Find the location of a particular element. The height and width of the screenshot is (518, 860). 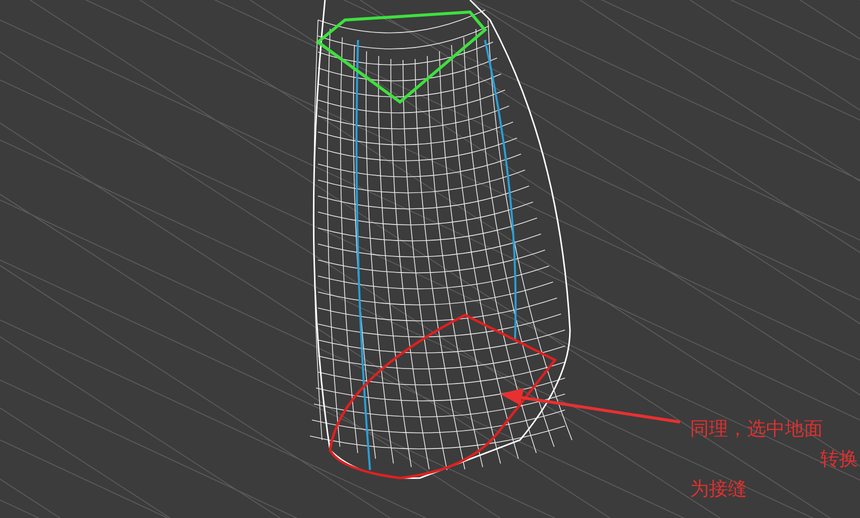

annotation-text: 转换 is located at coordinates (839, 459).